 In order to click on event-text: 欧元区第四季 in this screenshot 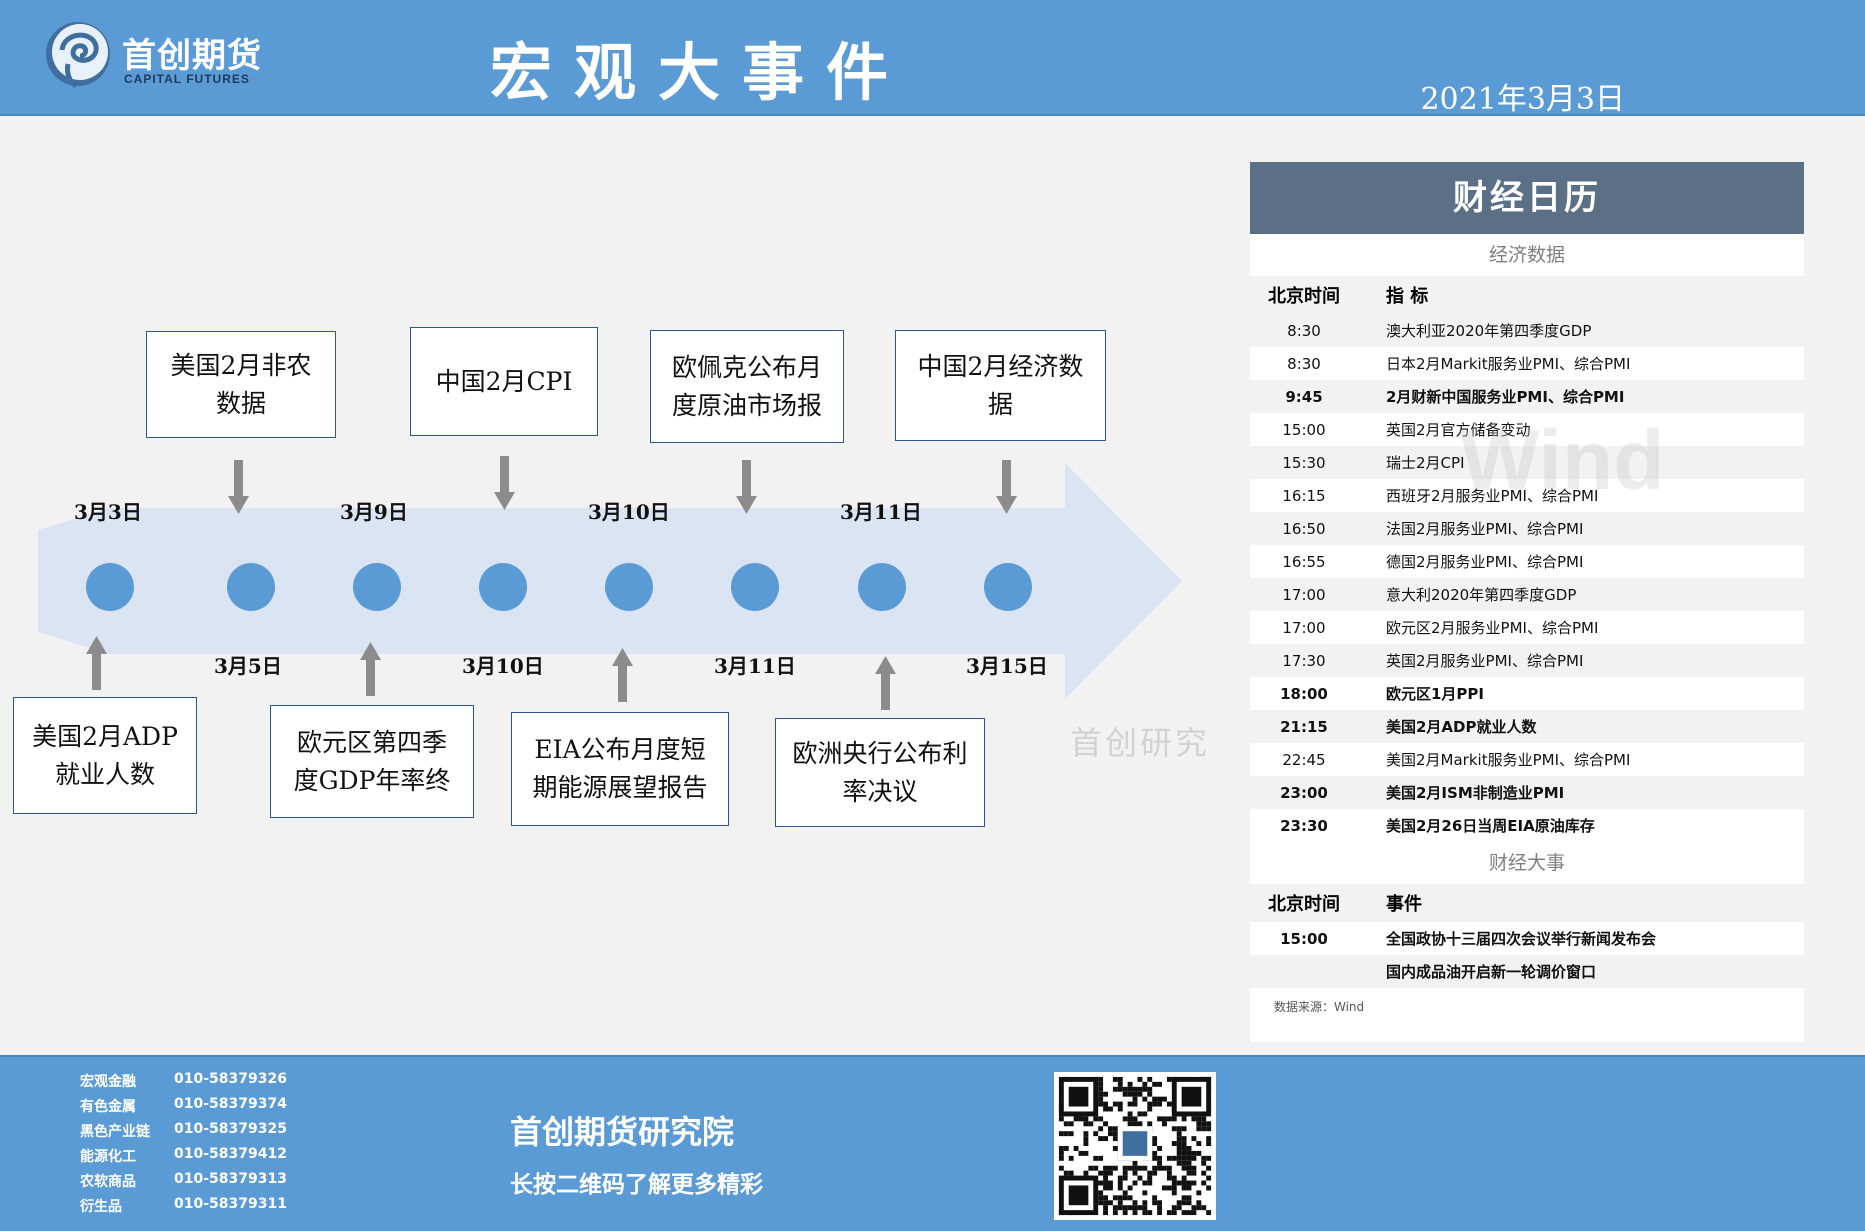, I will do `click(371, 742)`.